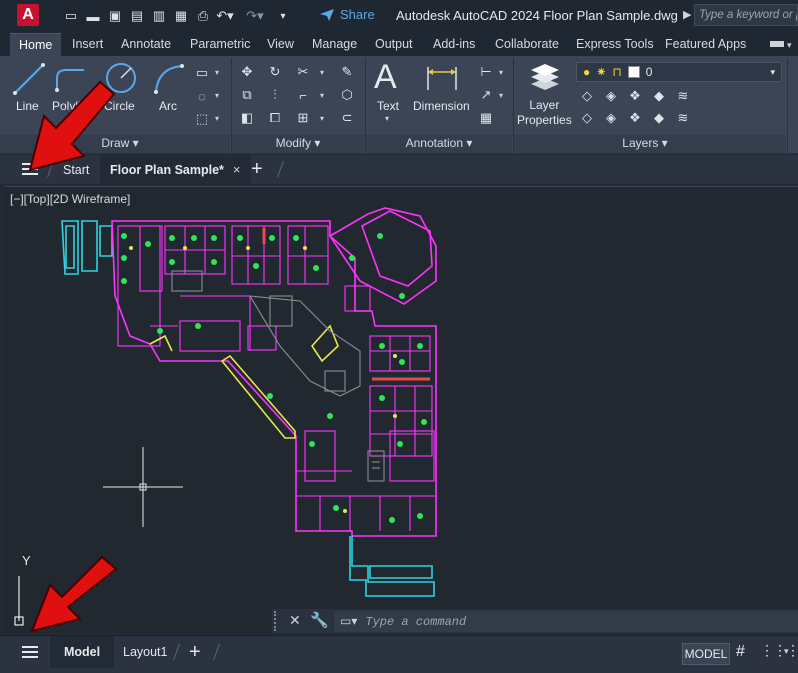  Describe the element at coordinates (279, 621) in the screenshot. I see `grip-icon` at that location.